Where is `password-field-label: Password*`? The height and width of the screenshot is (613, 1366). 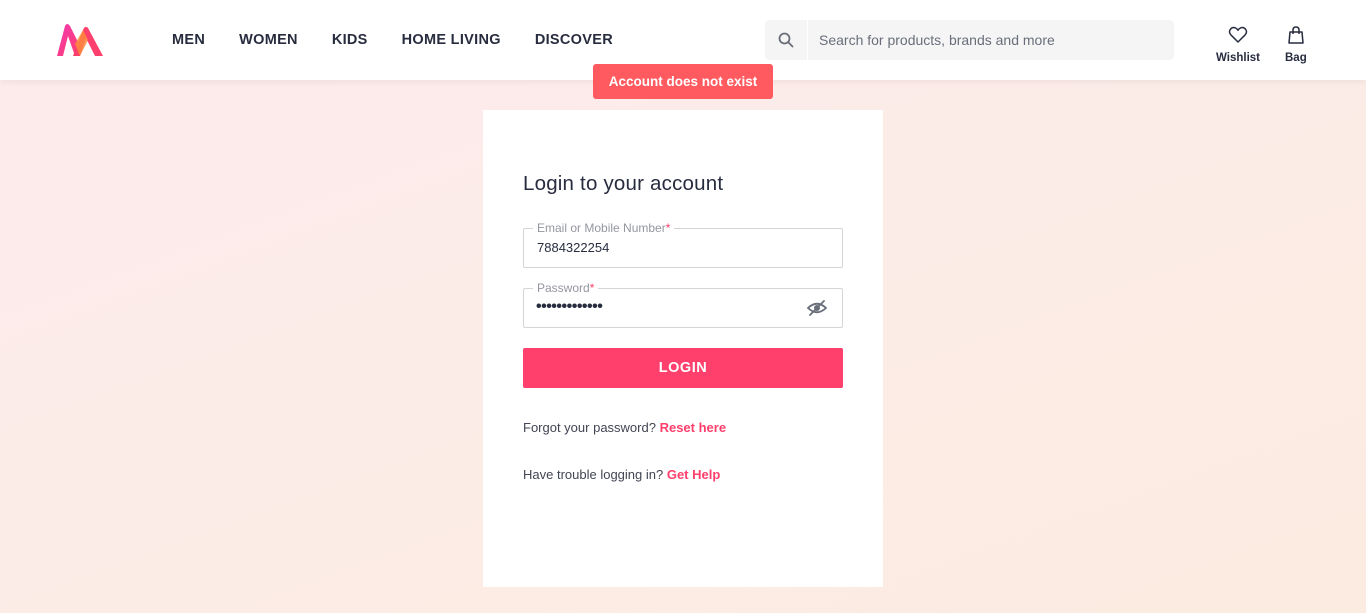 password-field-label: Password* is located at coordinates (566, 288).